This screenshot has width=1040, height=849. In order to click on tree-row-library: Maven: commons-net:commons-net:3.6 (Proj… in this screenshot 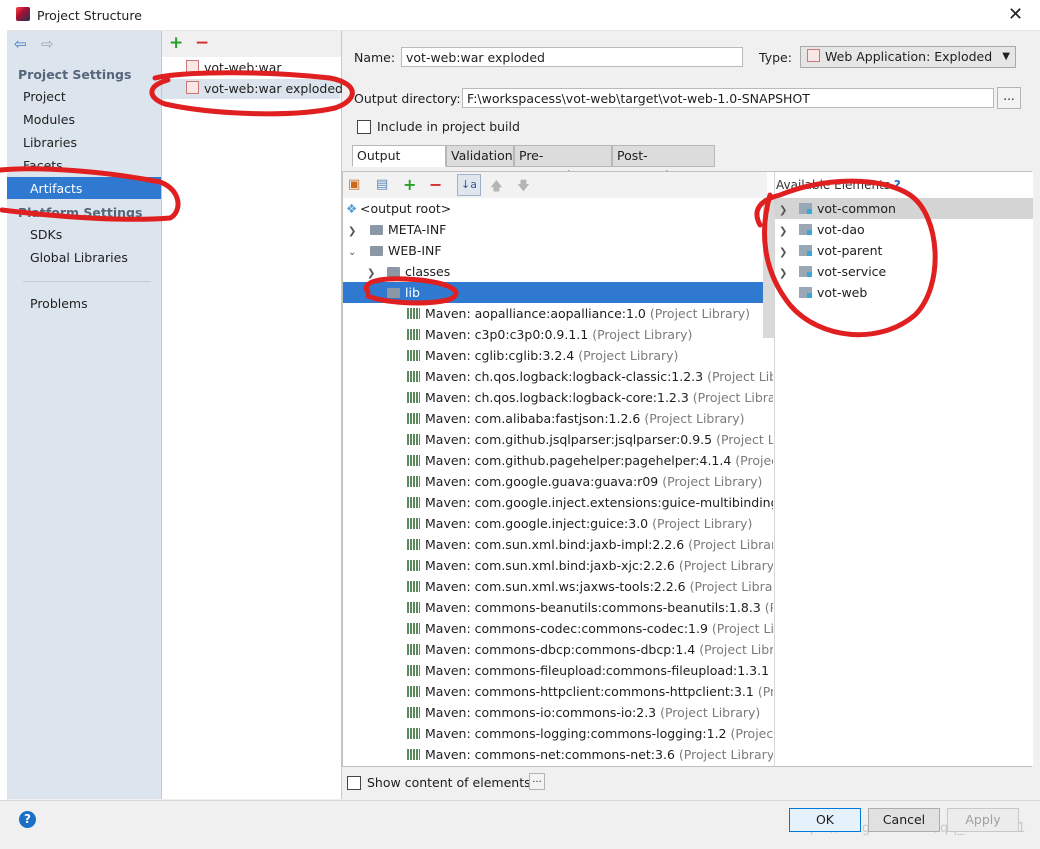, I will do `click(558, 754)`.